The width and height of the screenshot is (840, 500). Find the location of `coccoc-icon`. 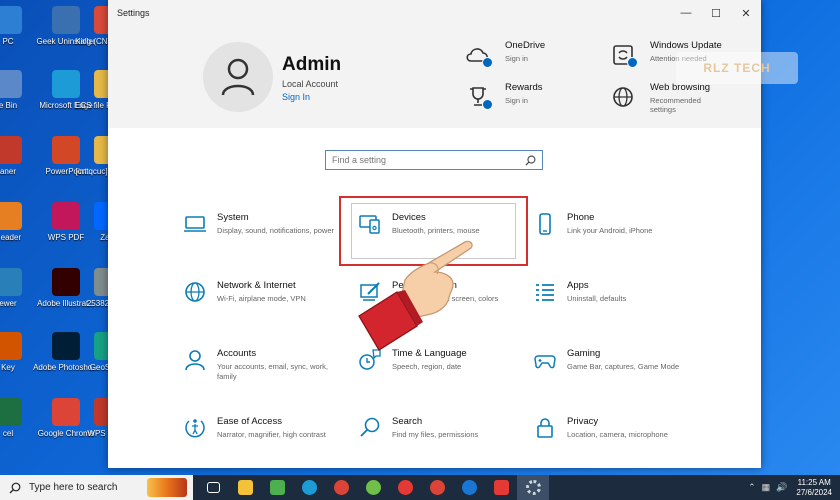

coccoc-icon is located at coordinates (373, 487).